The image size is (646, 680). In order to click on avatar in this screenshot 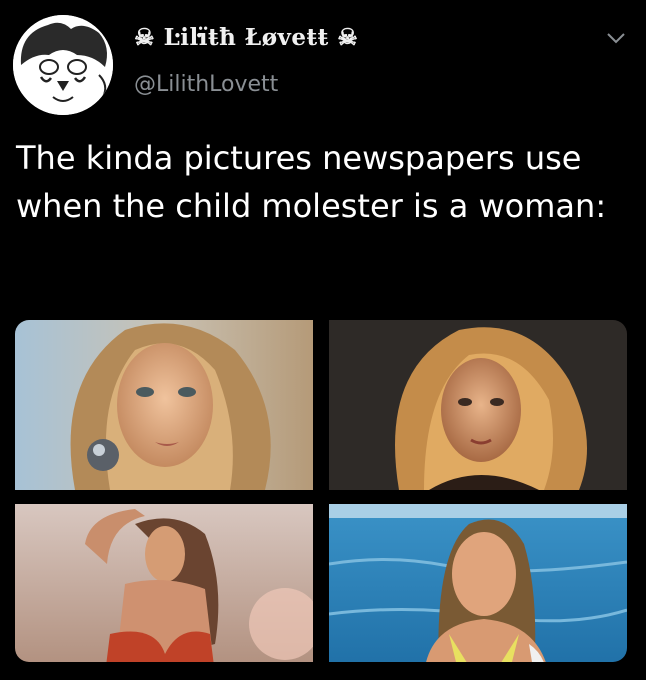, I will do `click(63, 65)`.